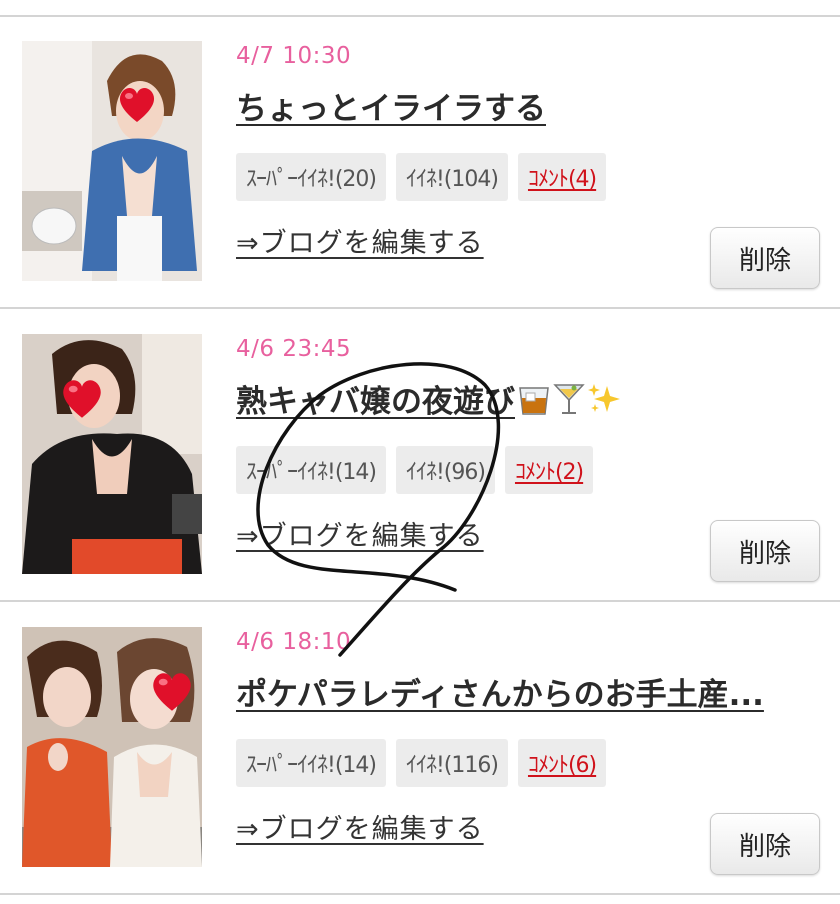 This screenshot has width=840, height=904. I want to click on like-count: ｲｲﾈ!(96), so click(445, 470).